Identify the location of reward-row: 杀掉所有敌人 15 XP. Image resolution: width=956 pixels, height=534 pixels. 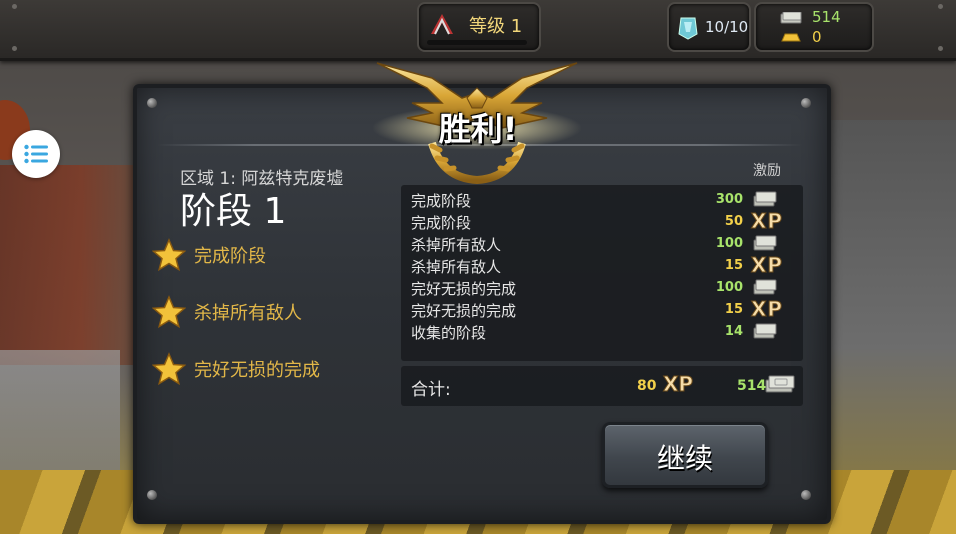
(602, 265).